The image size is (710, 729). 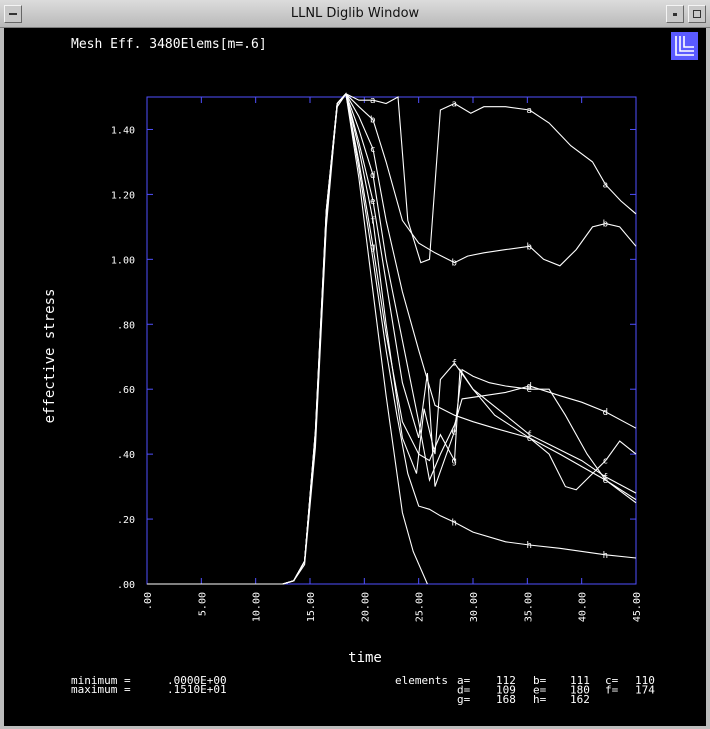 What do you see at coordinates (126, 585) in the screenshot?
I see `y-tick-label: .00` at bounding box center [126, 585].